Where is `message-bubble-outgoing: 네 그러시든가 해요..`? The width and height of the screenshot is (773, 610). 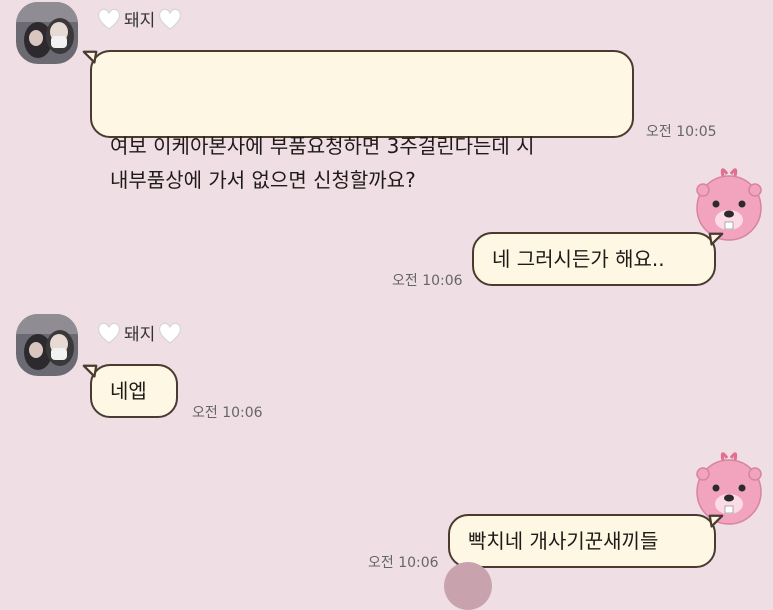
message-bubble-outgoing: 네 그러시든가 해요.. is located at coordinates (598, 259).